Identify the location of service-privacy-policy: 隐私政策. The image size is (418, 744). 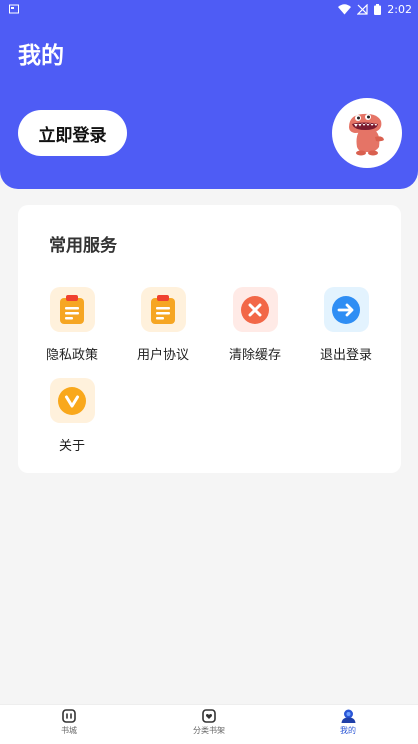
(72, 325).